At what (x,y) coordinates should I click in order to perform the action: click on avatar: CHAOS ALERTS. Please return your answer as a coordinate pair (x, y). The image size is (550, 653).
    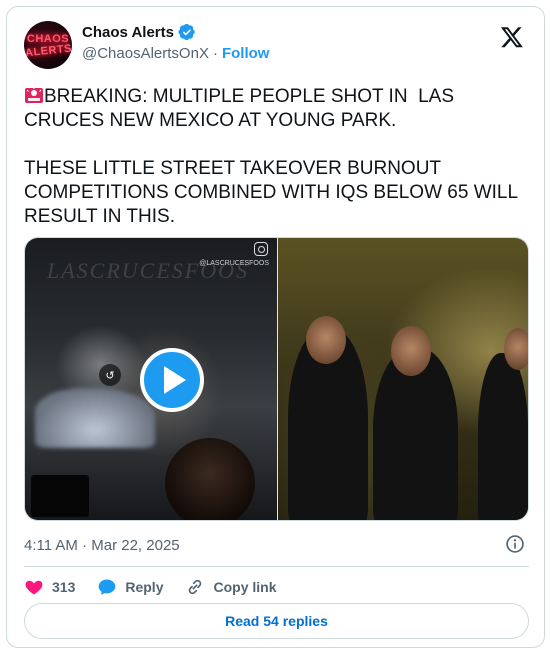
    Looking at the image, I should click on (48, 45).